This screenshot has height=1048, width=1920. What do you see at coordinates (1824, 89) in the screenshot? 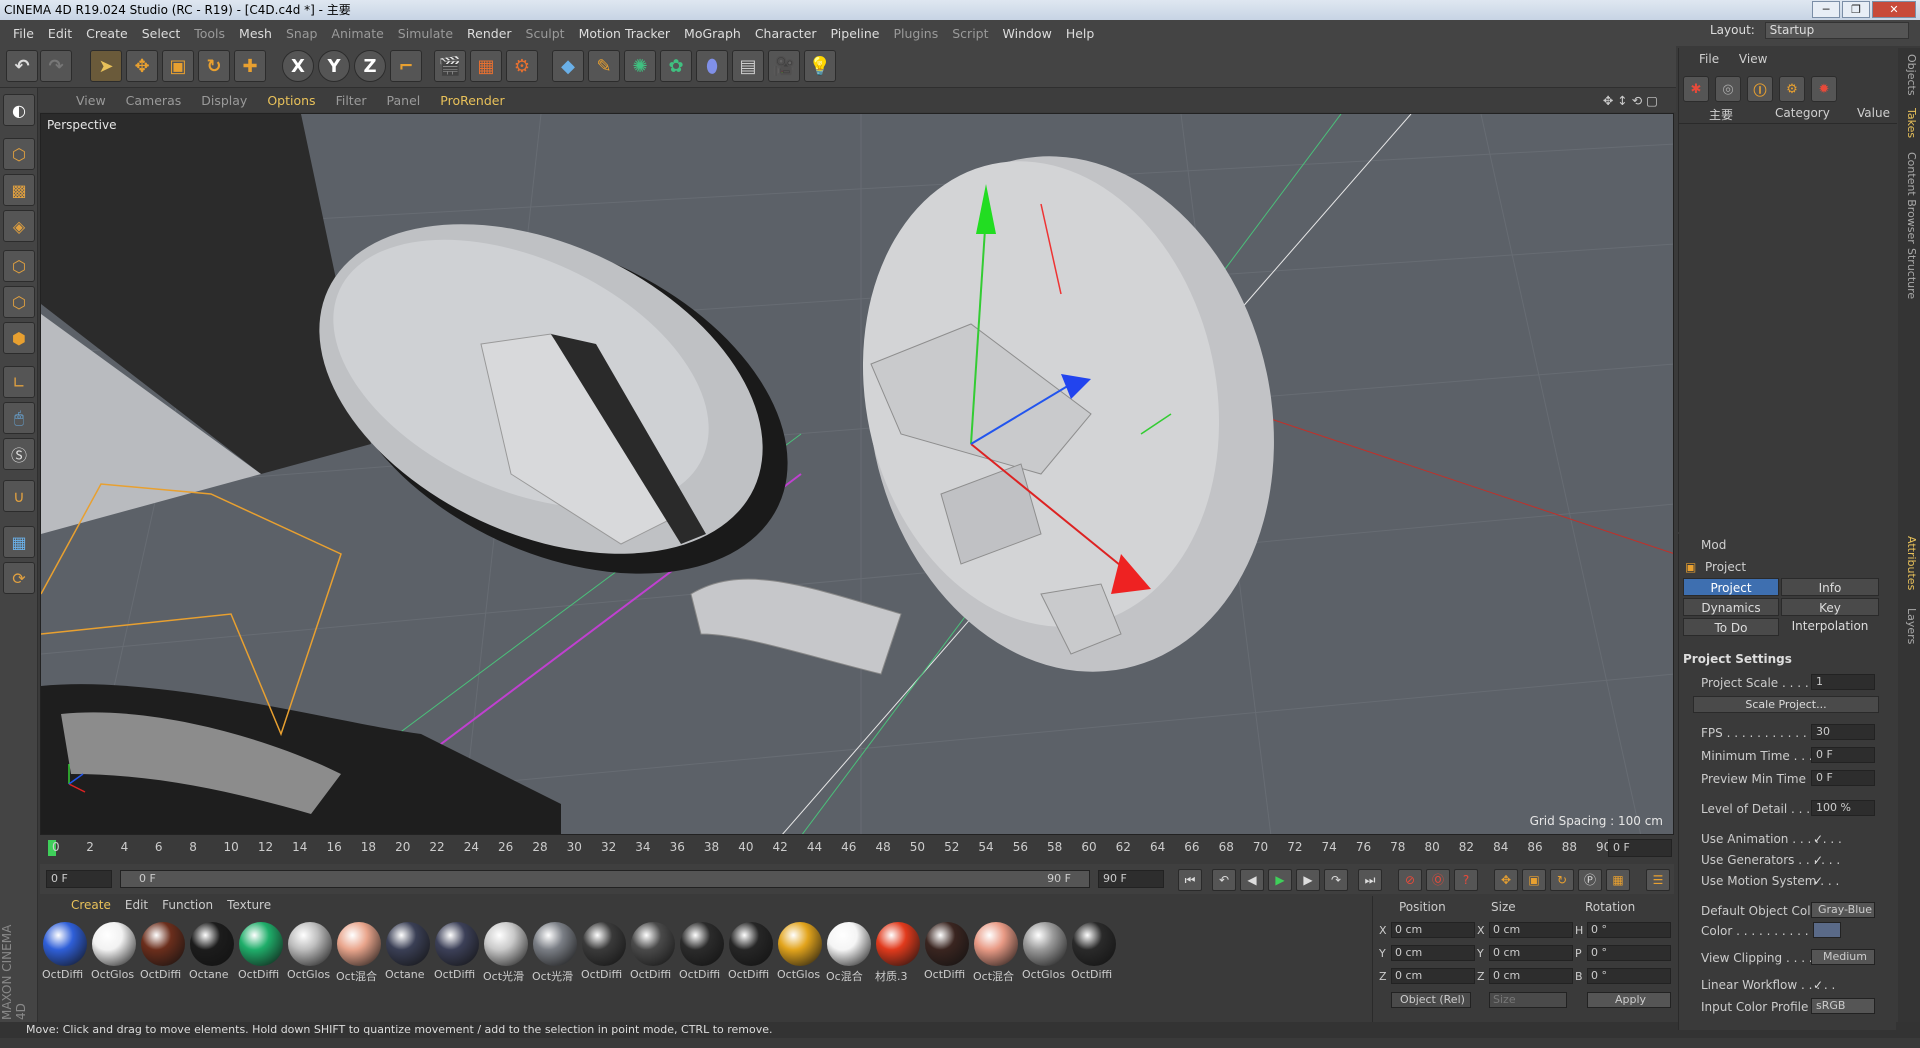
I see `render-take-icon: ✹` at bounding box center [1824, 89].